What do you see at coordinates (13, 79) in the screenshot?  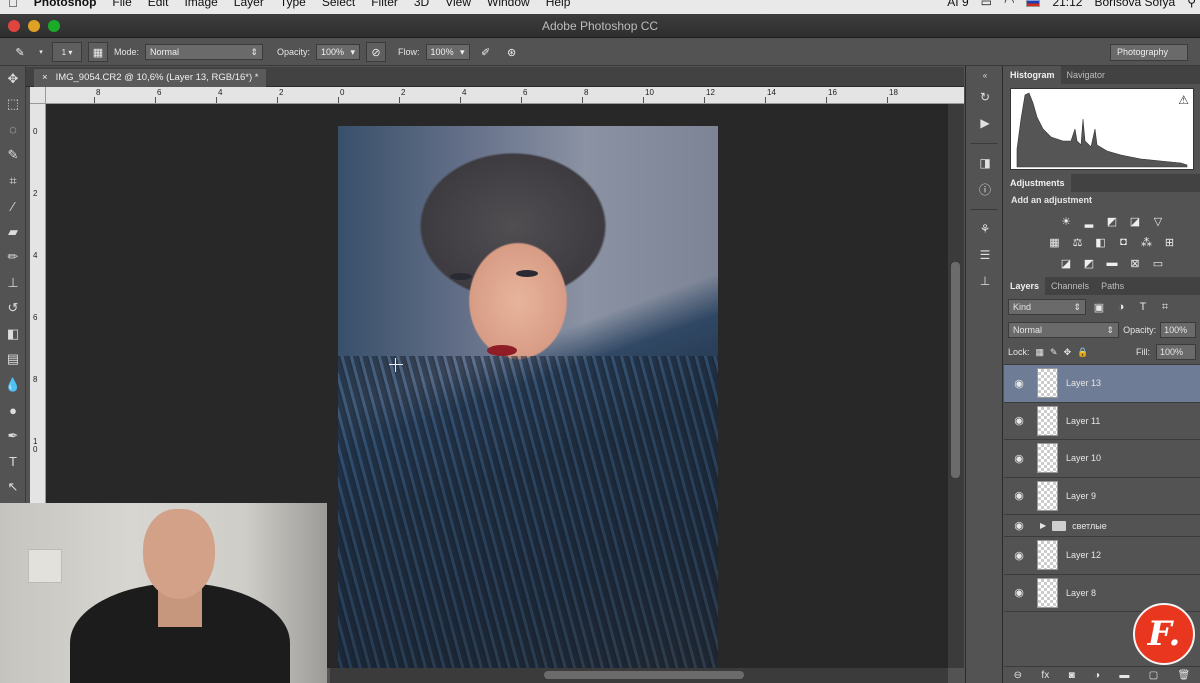 I see `move-tool-icon: ✥` at bounding box center [13, 79].